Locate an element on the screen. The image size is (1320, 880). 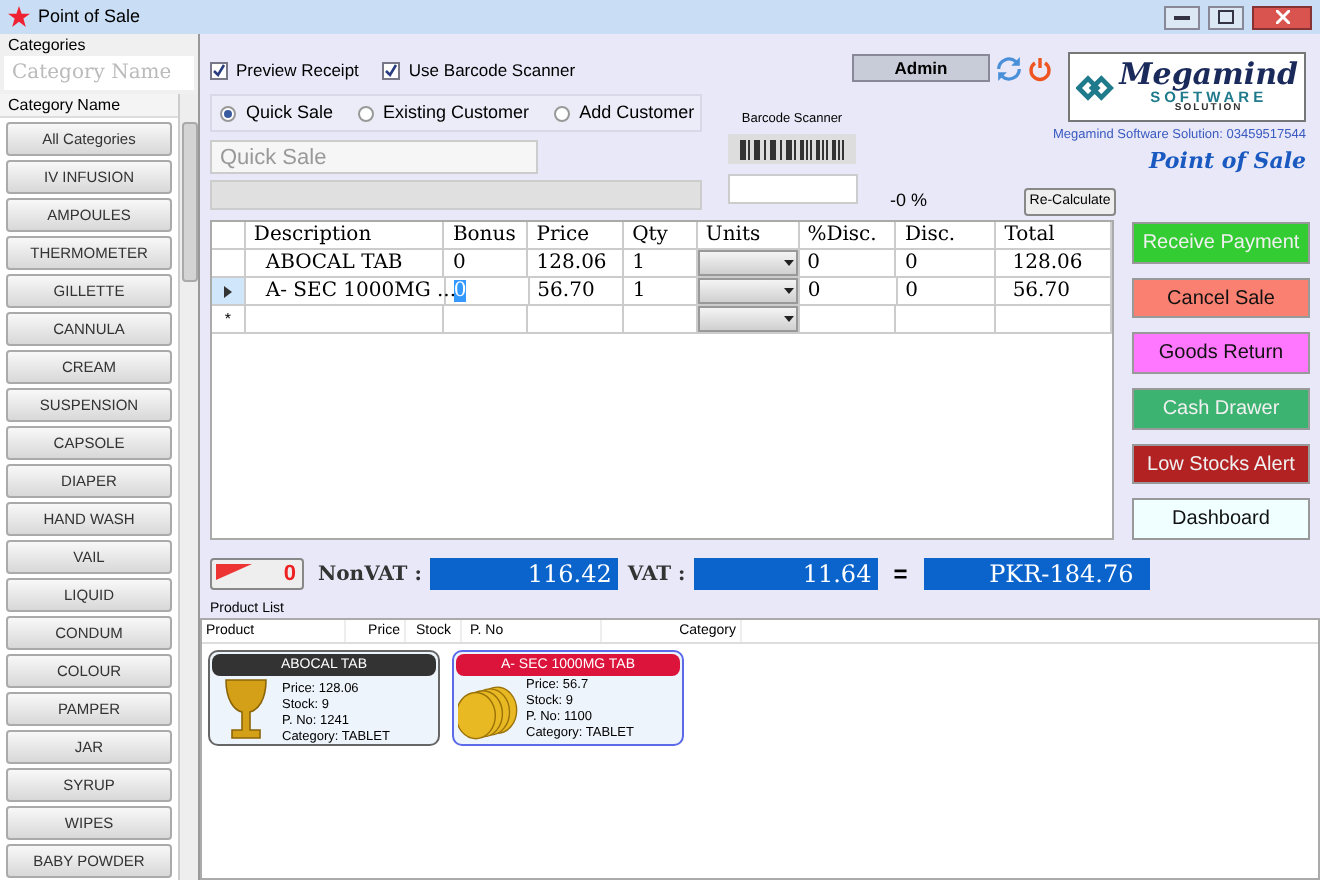
nonvat-label: NonVAT : is located at coordinates (370, 575).